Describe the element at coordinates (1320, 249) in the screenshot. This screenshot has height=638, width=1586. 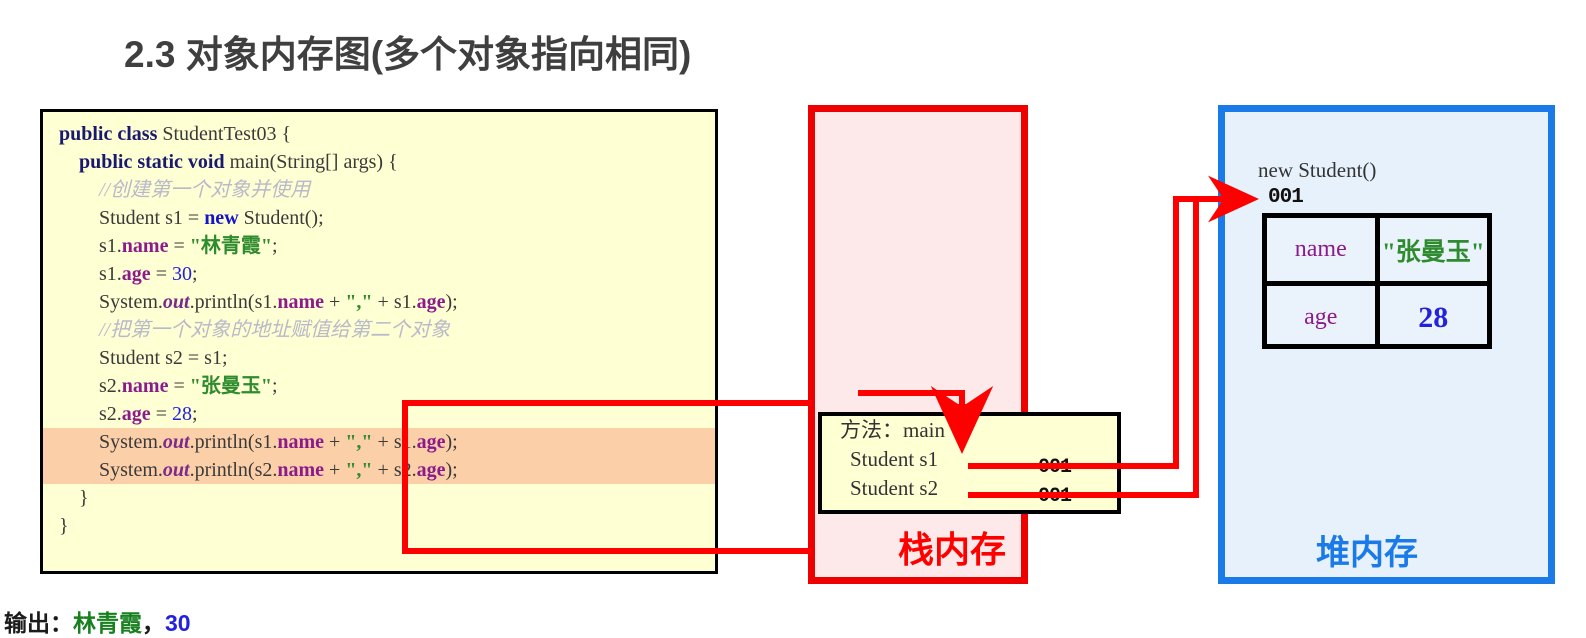
I see `heap-field-name-key: name` at that location.